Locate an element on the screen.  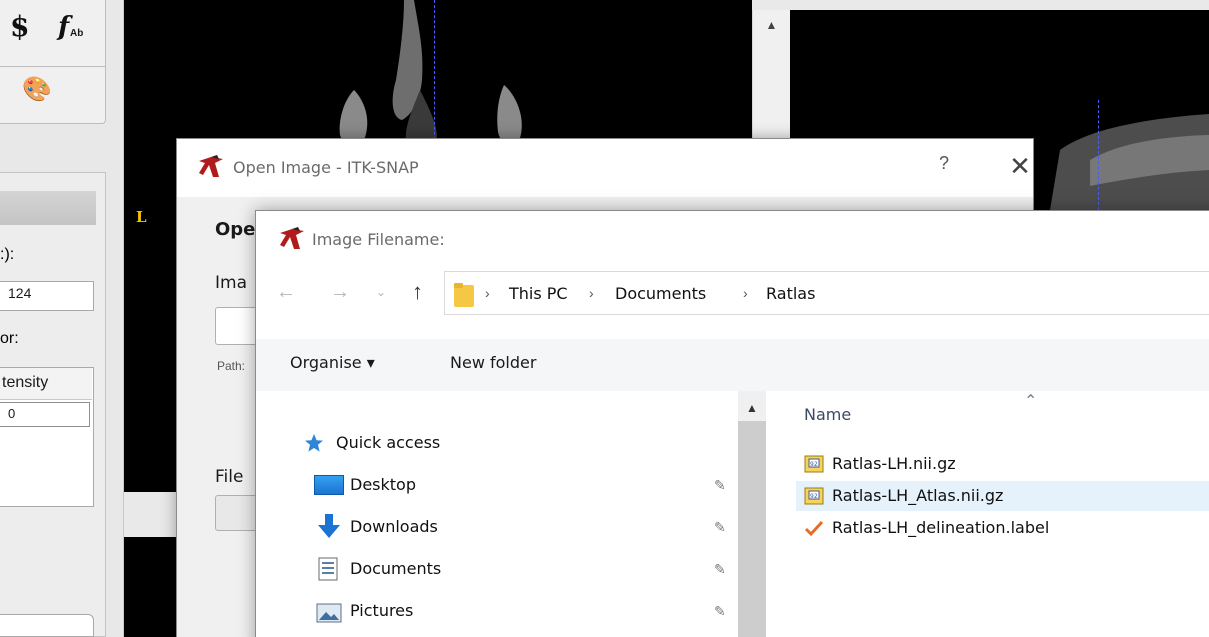
intensity-cell: 0 is located at coordinates (45, 414).